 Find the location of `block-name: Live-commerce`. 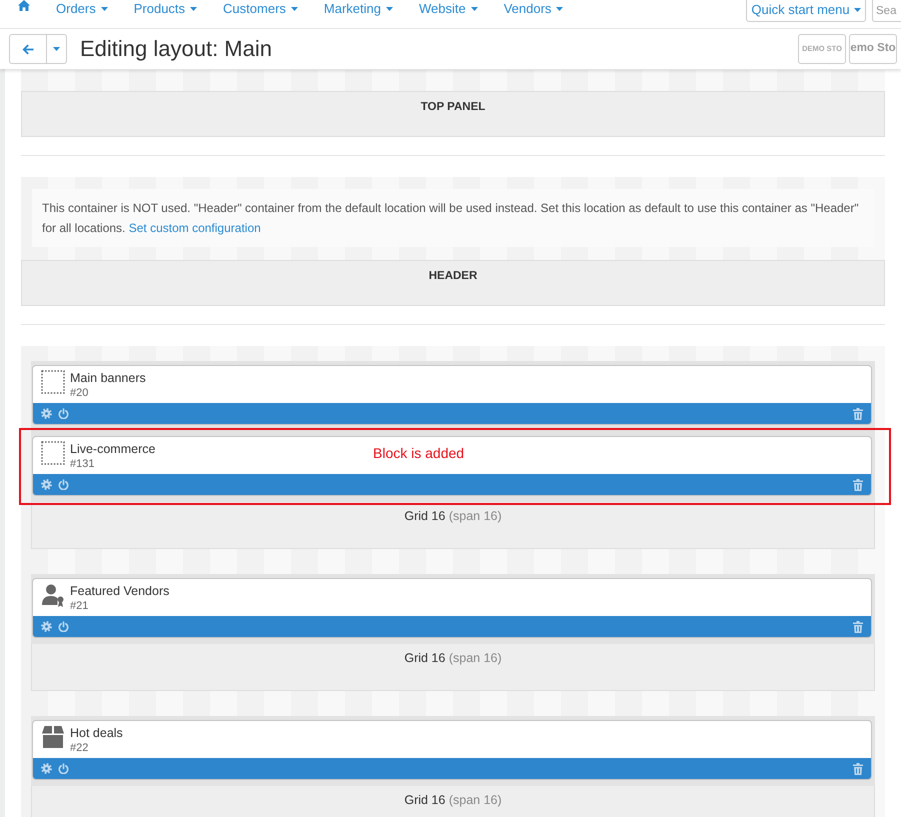

block-name: Live-commerce is located at coordinates (113, 449).